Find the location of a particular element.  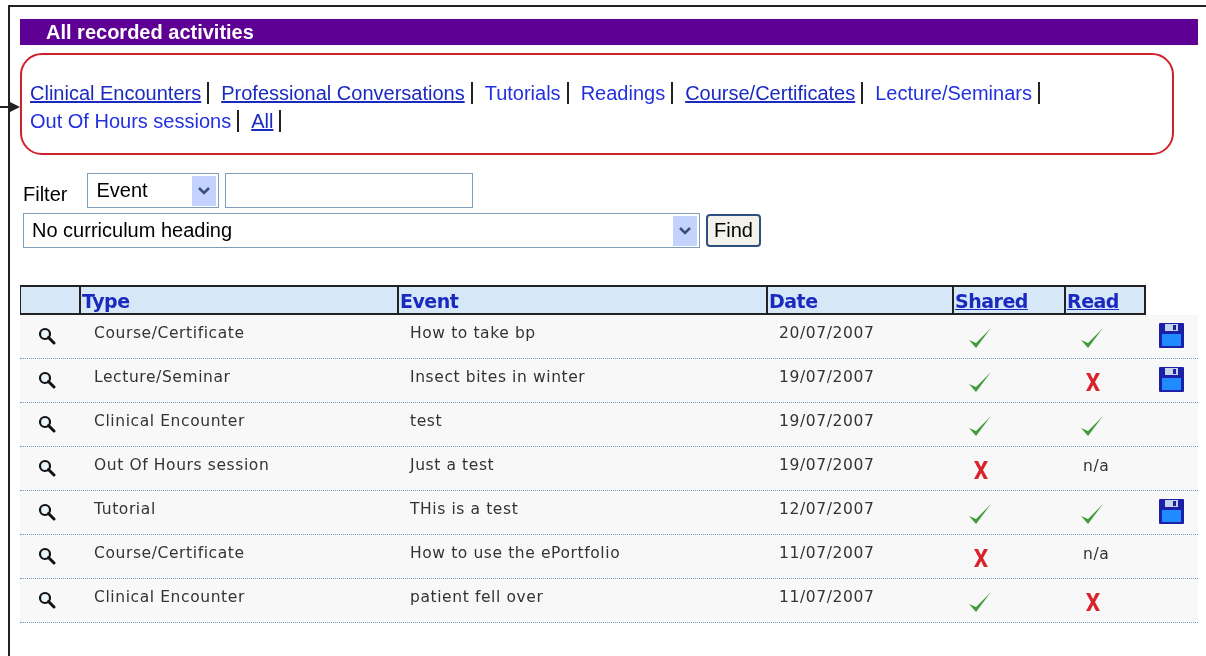

filter-label: Filter is located at coordinates (45, 194).